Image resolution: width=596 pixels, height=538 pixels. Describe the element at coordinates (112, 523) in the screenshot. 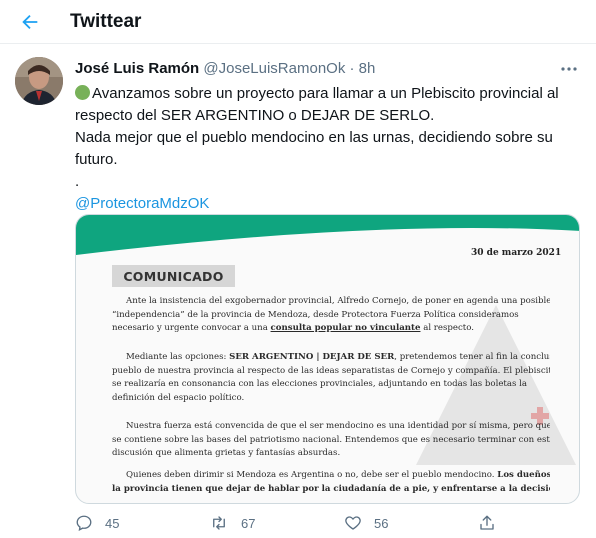

I see `reply-count: 45` at that location.